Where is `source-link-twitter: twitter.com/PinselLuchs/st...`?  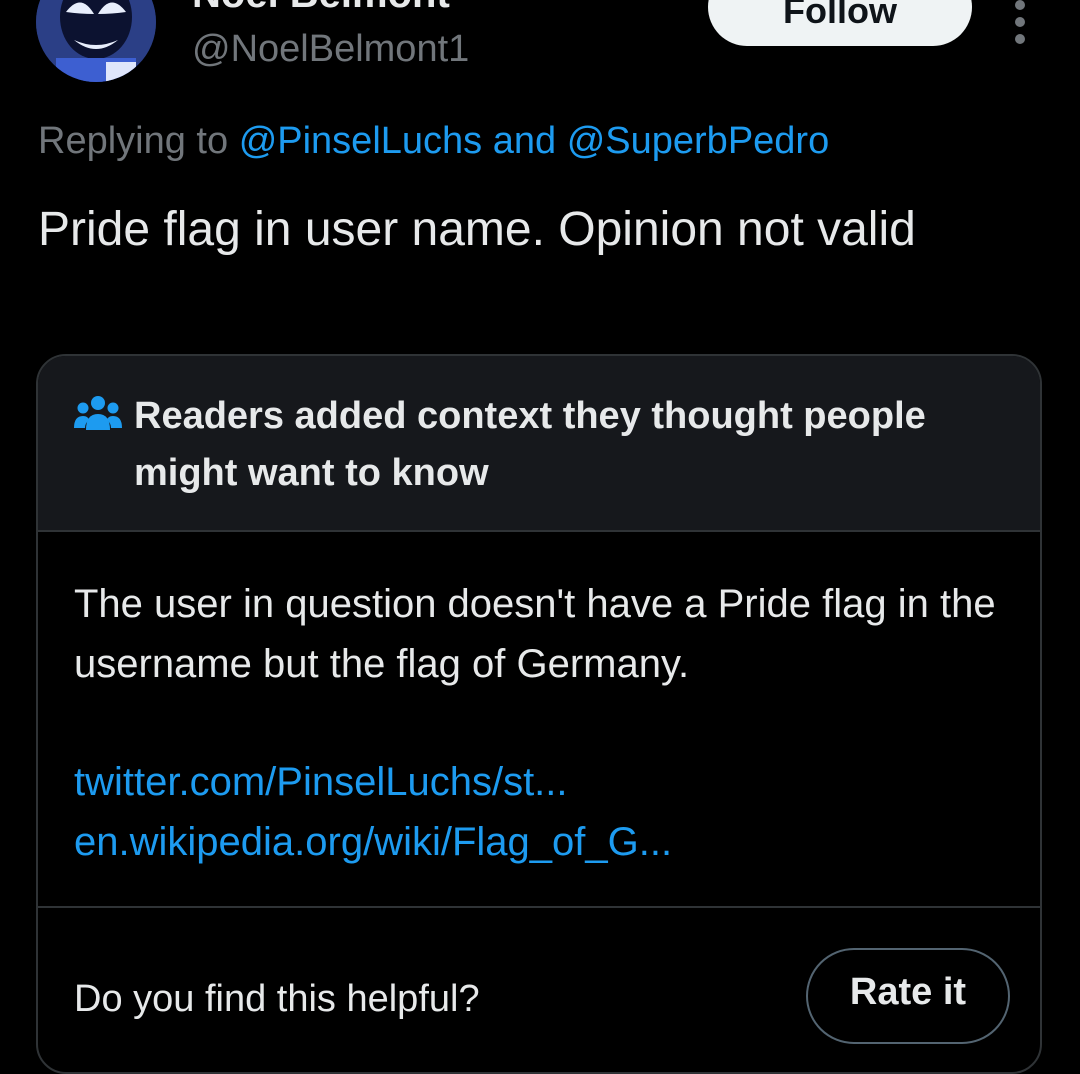 source-link-twitter: twitter.com/PinselLuchs/st... is located at coordinates (544, 782).